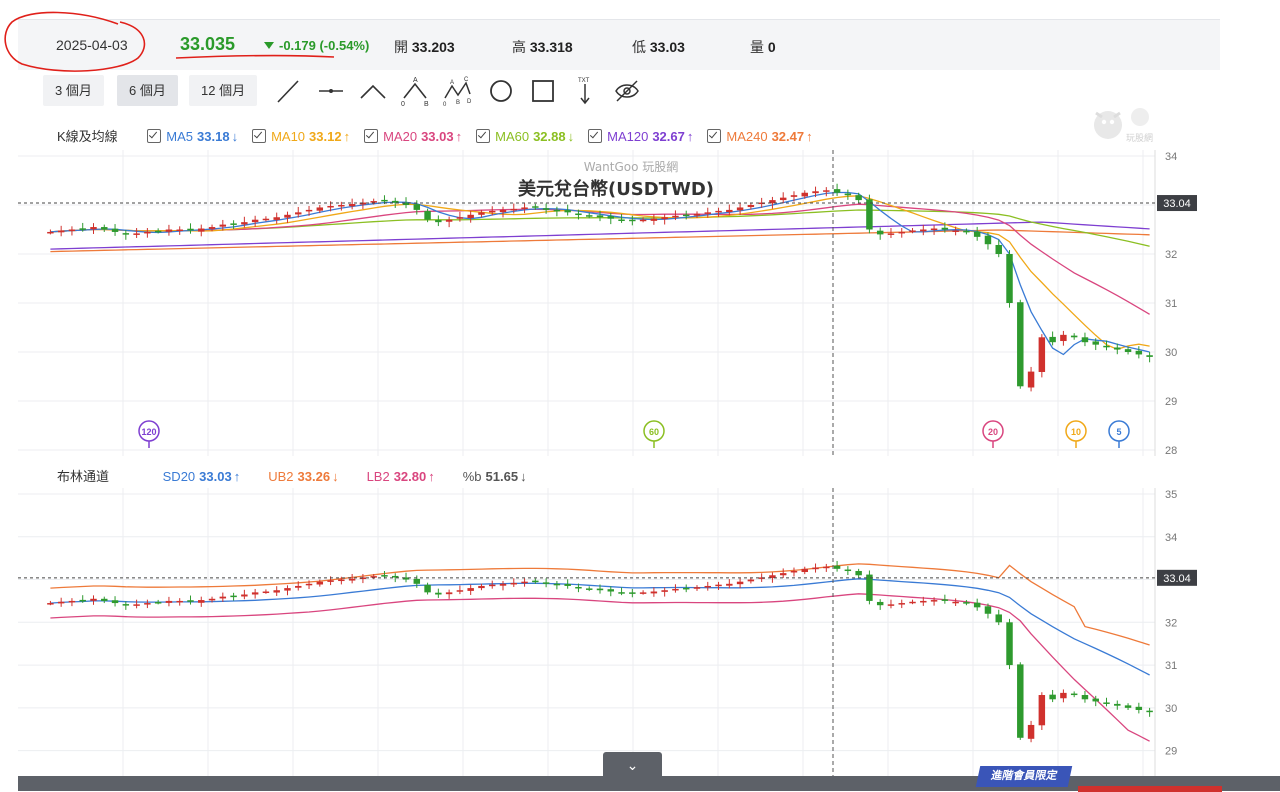  What do you see at coordinates (1171, 353) in the screenshot?
I see `y-tick-label: 30` at bounding box center [1171, 353].